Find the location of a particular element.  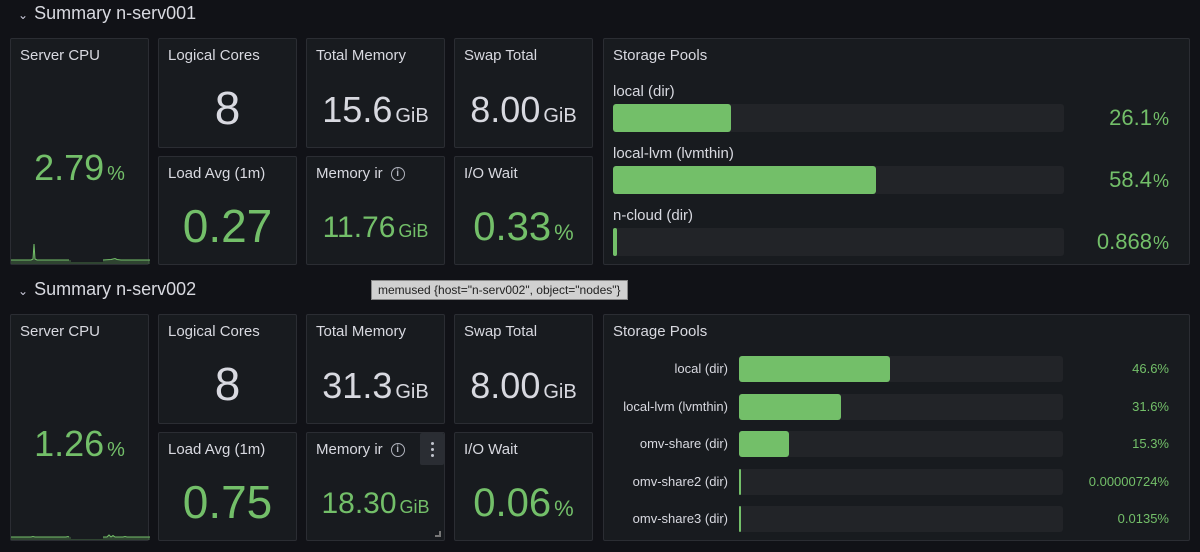

stat-value: 0.33% is located at coordinates (523, 227).